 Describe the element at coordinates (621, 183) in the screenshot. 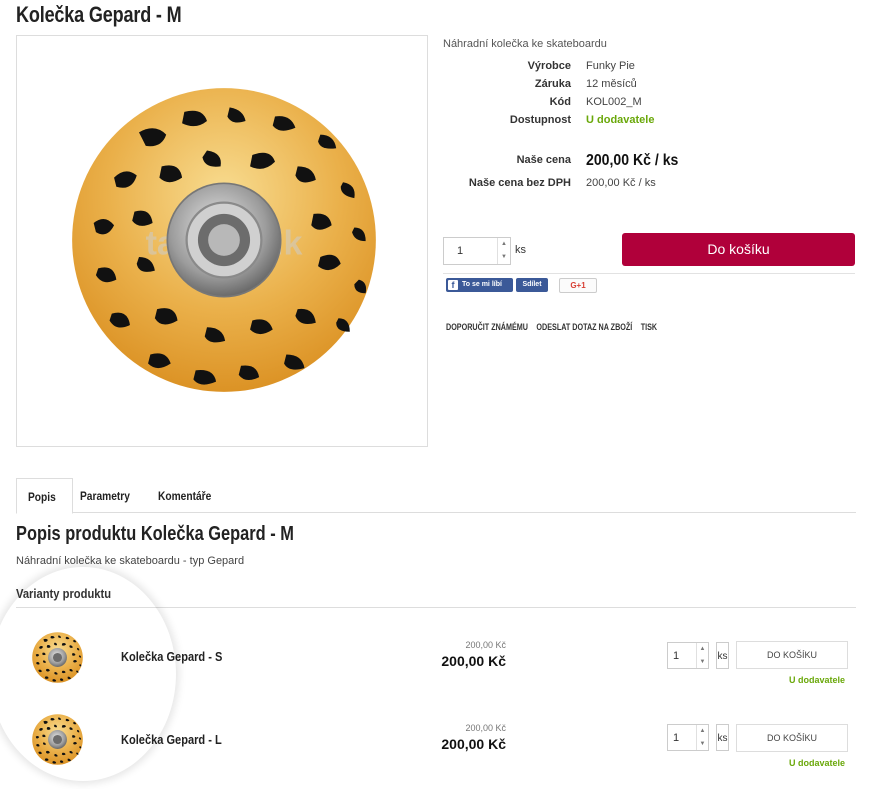

I see `price-novat-value: 200,00 Kč / ks` at that location.